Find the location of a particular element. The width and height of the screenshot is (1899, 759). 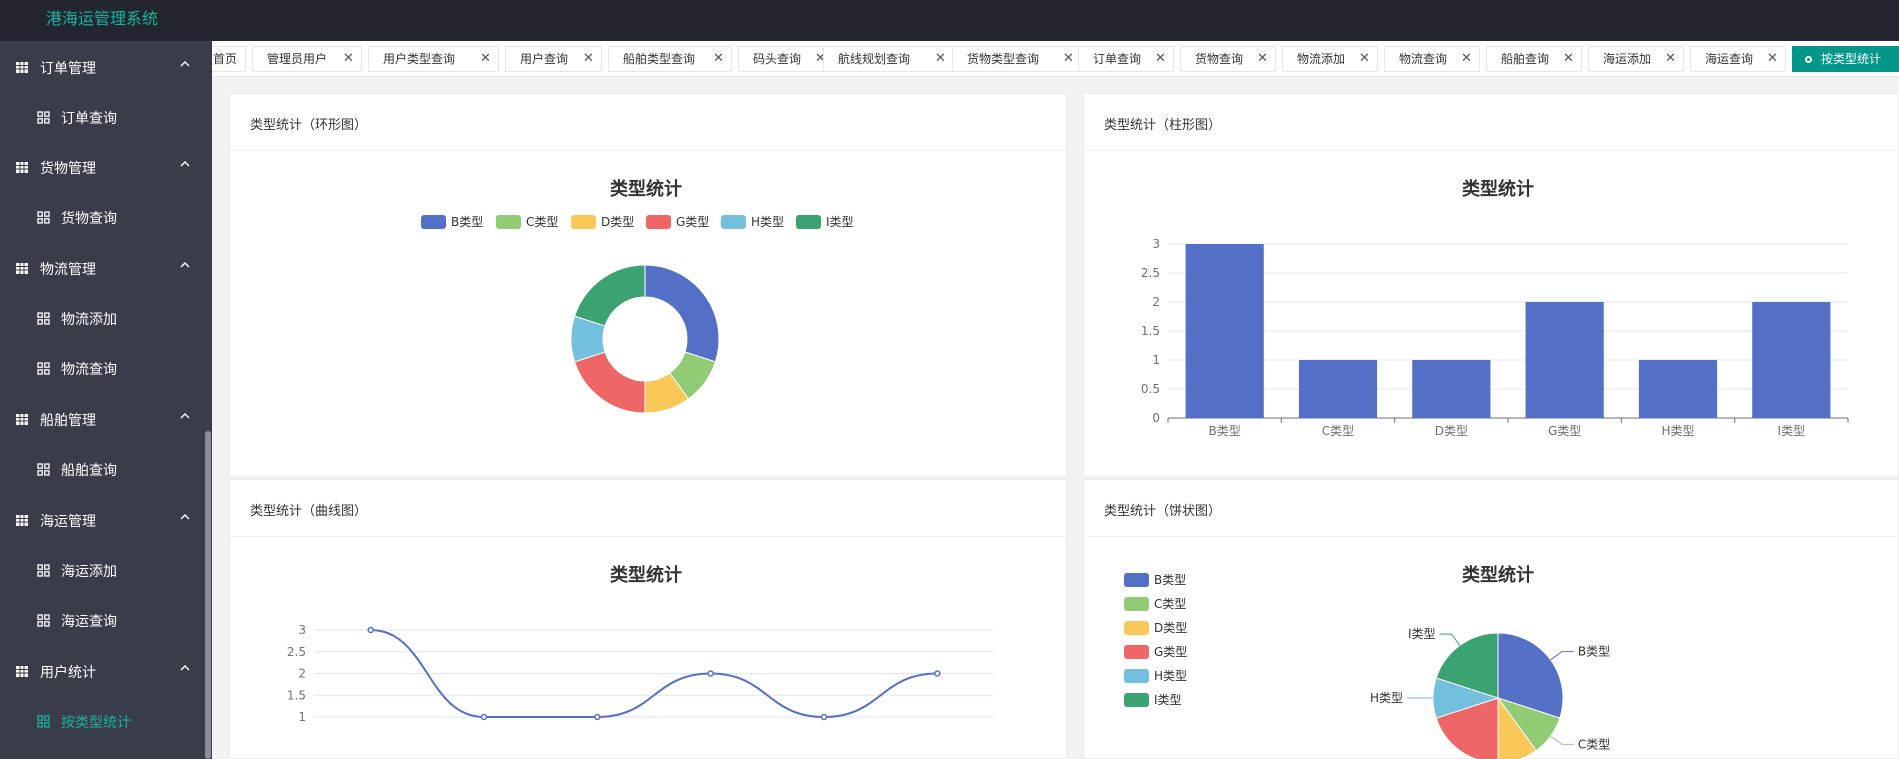

table-icon is located at coordinates (22, 671).